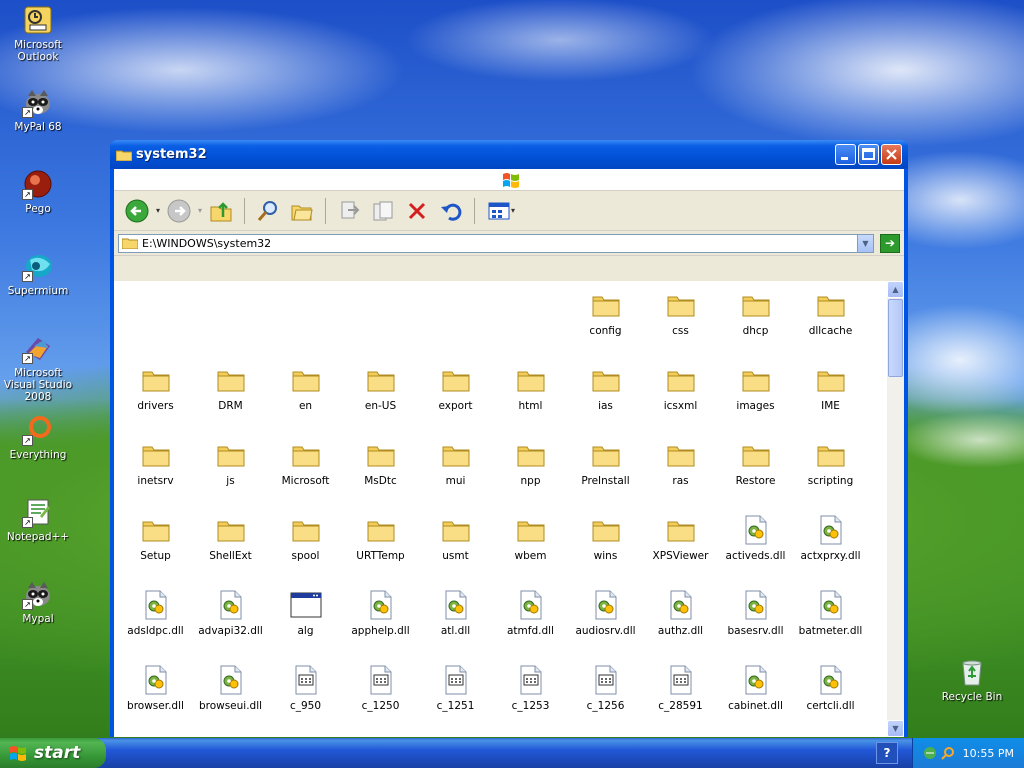 The width and height of the screenshot is (1024, 768). I want to click on file-item: batmeter.dll, so click(830, 613).